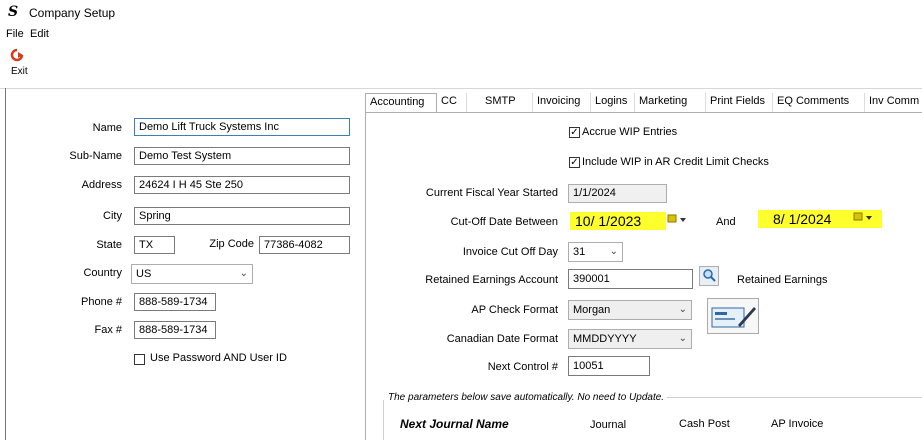 The height and width of the screenshot is (440, 922). Describe the element at coordinates (739, 102) in the screenshot. I see `tab-print-fields: Print Fields` at that location.